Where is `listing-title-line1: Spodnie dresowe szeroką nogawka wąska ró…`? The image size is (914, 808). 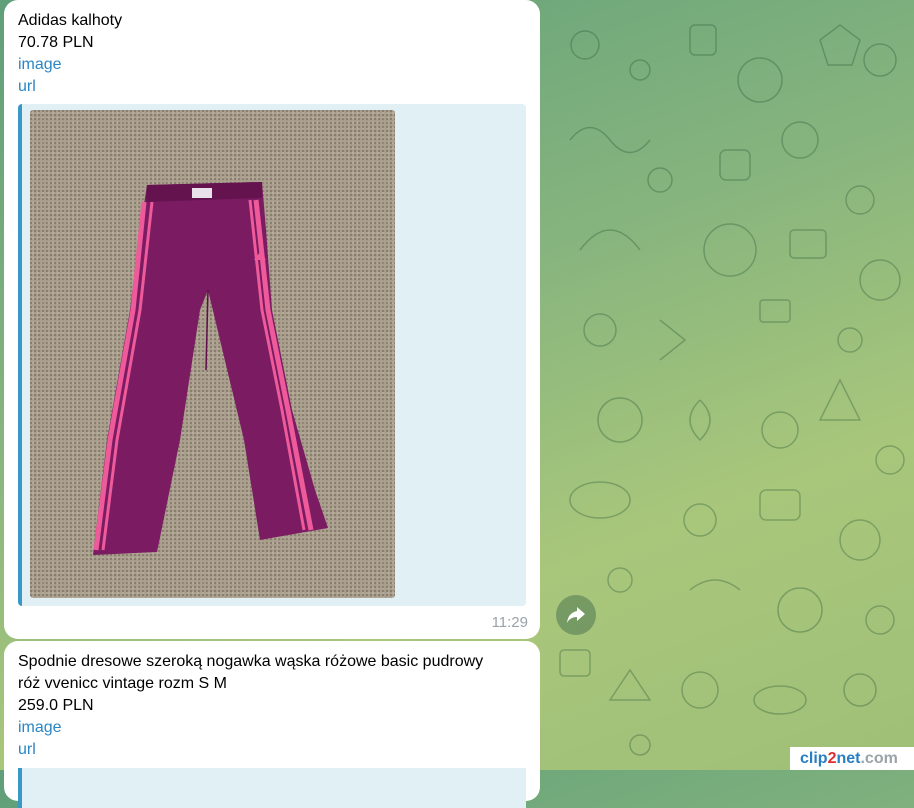 listing-title-line1: Spodnie dresowe szeroką nogawka wąska ró… is located at coordinates (251, 661).